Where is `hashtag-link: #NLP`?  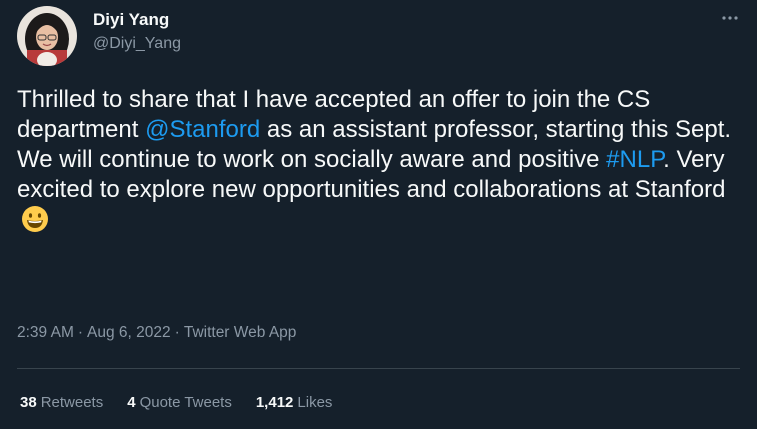
hashtag-link: #NLP is located at coordinates (634, 159).